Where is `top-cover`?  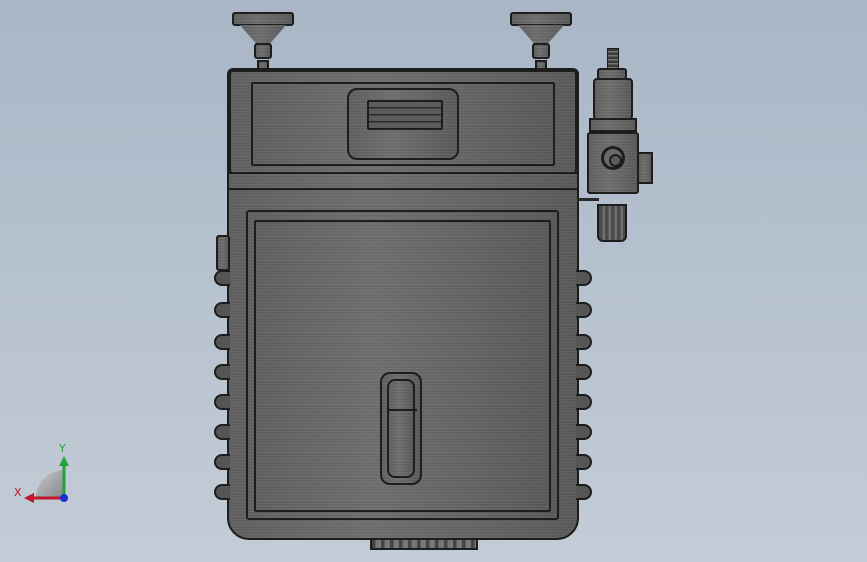 top-cover is located at coordinates (403, 122).